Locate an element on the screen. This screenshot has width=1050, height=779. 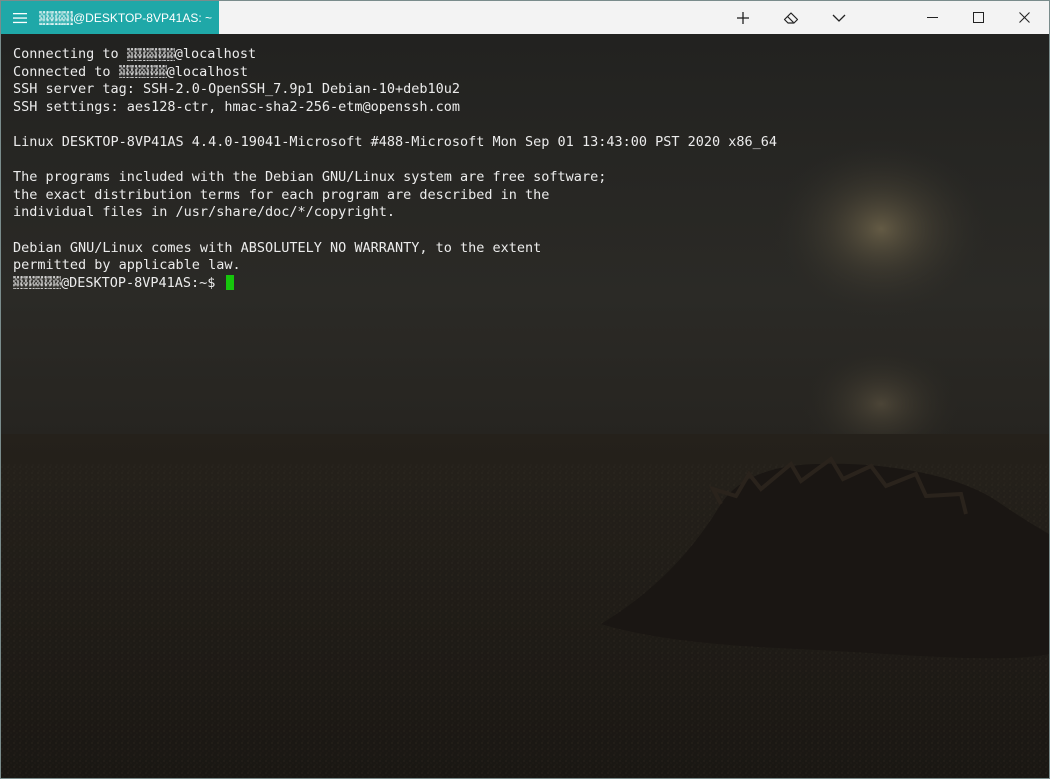
plus-icon is located at coordinates (743, 17).